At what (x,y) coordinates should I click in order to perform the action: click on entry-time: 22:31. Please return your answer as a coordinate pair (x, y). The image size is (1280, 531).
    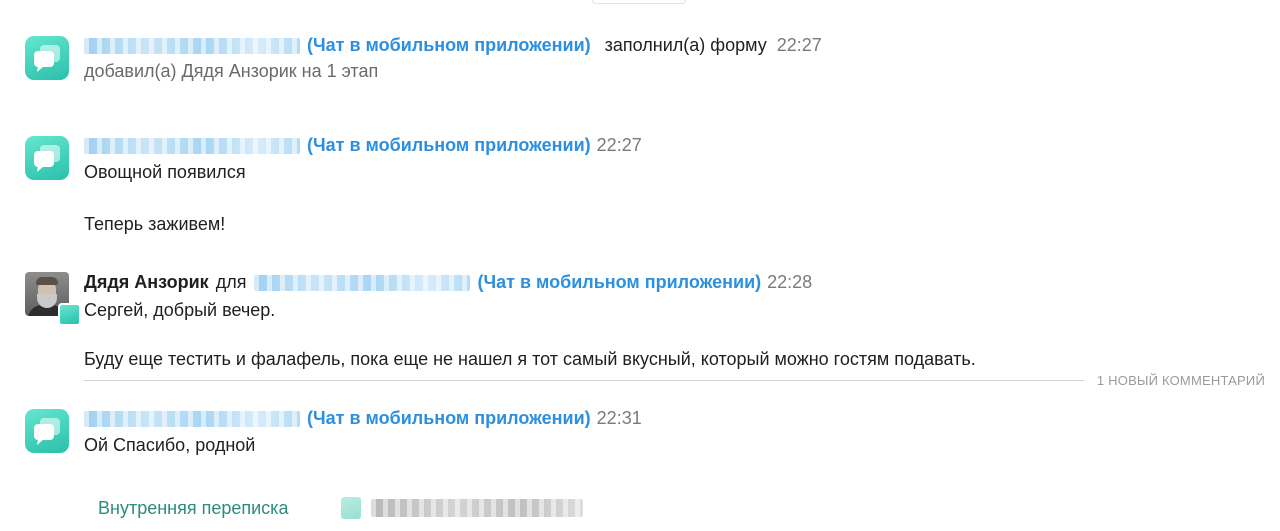
    Looking at the image, I should click on (619, 418).